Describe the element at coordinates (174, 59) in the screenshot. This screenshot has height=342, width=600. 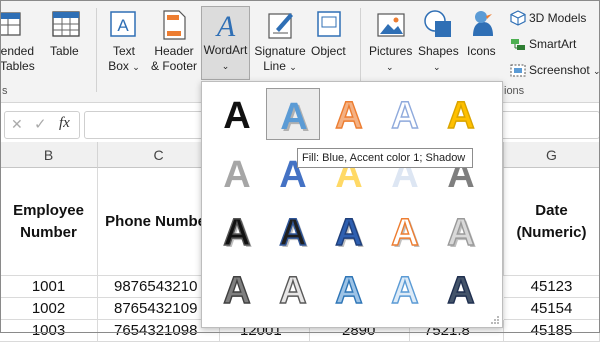
I see `header-footer-button: Header & Footer` at that location.